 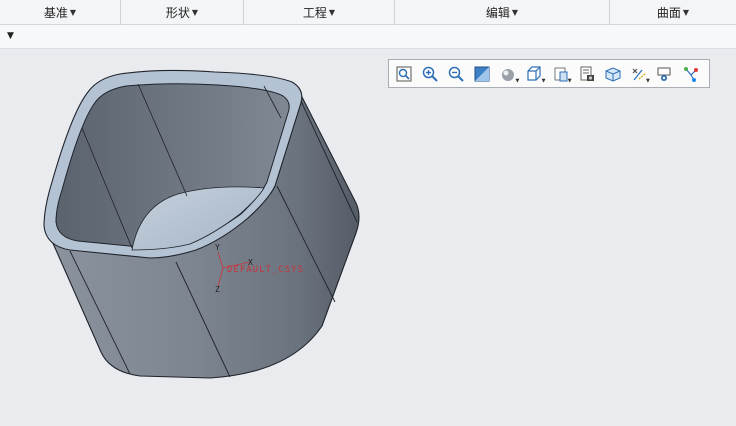 I want to click on csys-z-label: Z, so click(x=217, y=289).